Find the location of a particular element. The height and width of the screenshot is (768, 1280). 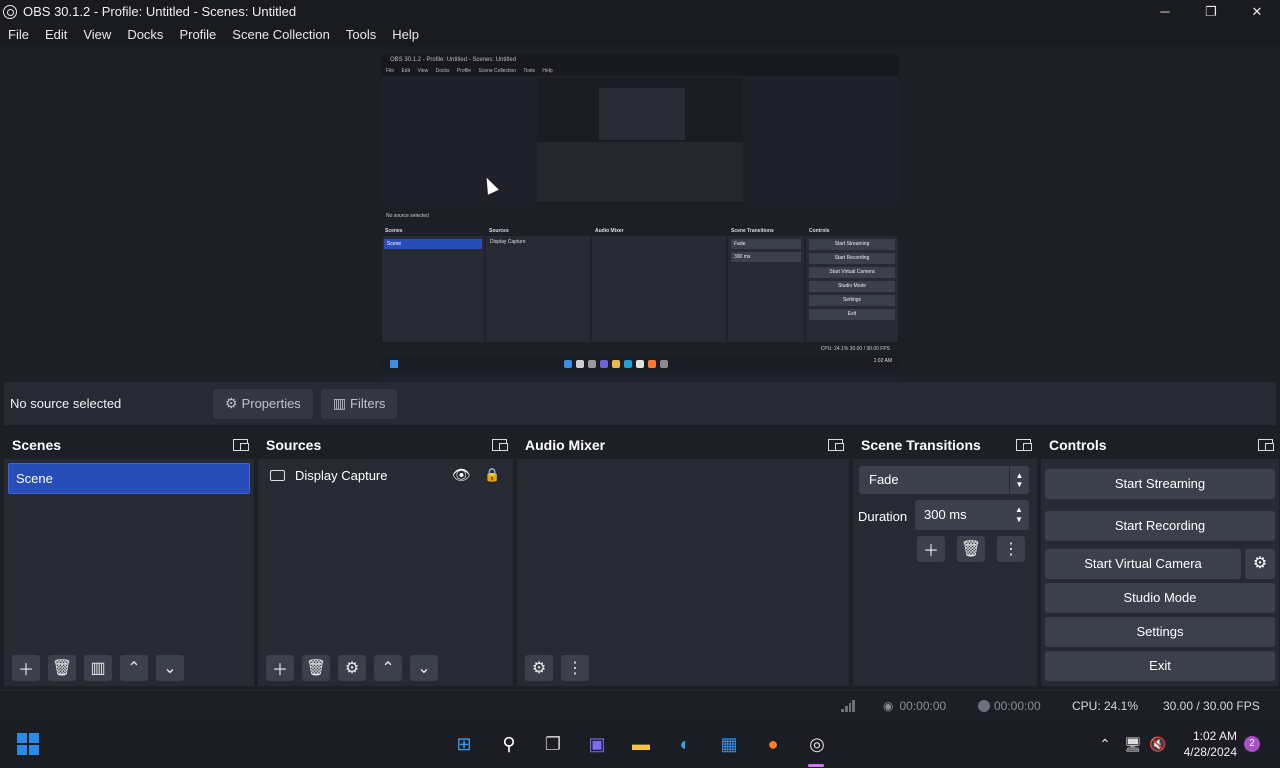

preview-mini-control: Studio Mode is located at coordinates (852, 286).